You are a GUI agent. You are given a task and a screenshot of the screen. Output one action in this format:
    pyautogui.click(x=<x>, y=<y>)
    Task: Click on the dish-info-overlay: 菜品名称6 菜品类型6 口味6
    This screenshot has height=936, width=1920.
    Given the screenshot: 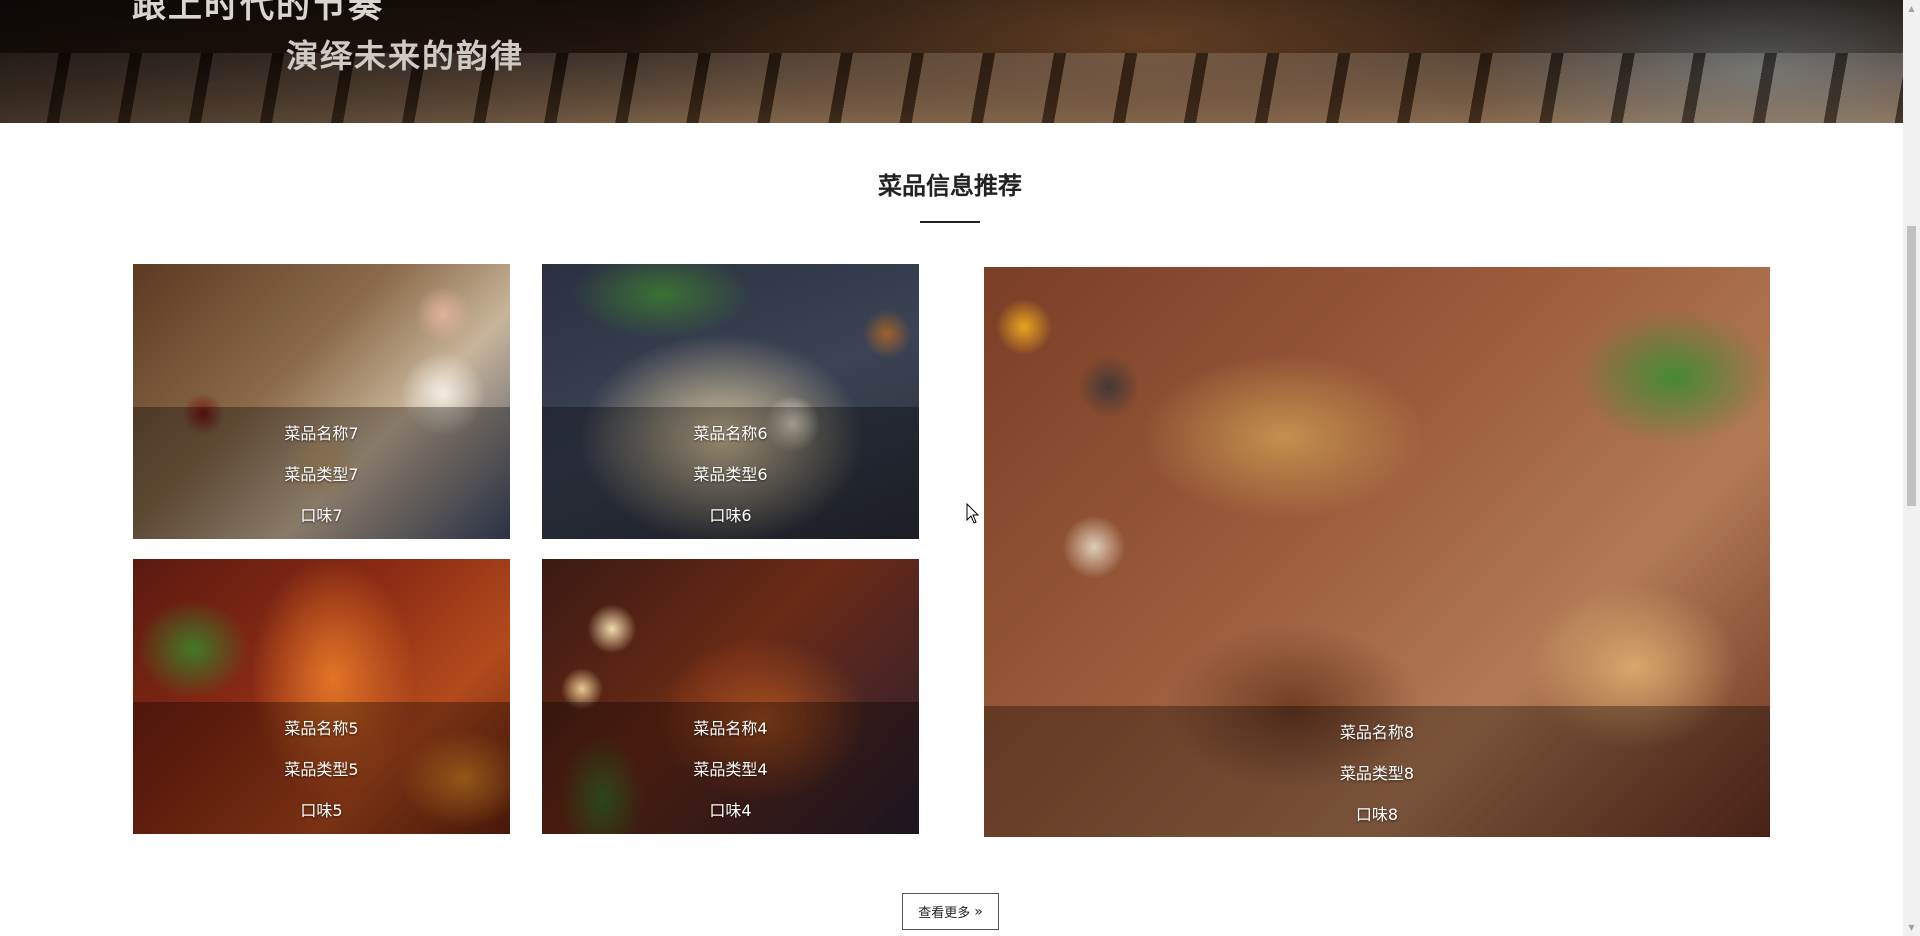 What is the action you would take?
    pyautogui.click(x=730, y=473)
    